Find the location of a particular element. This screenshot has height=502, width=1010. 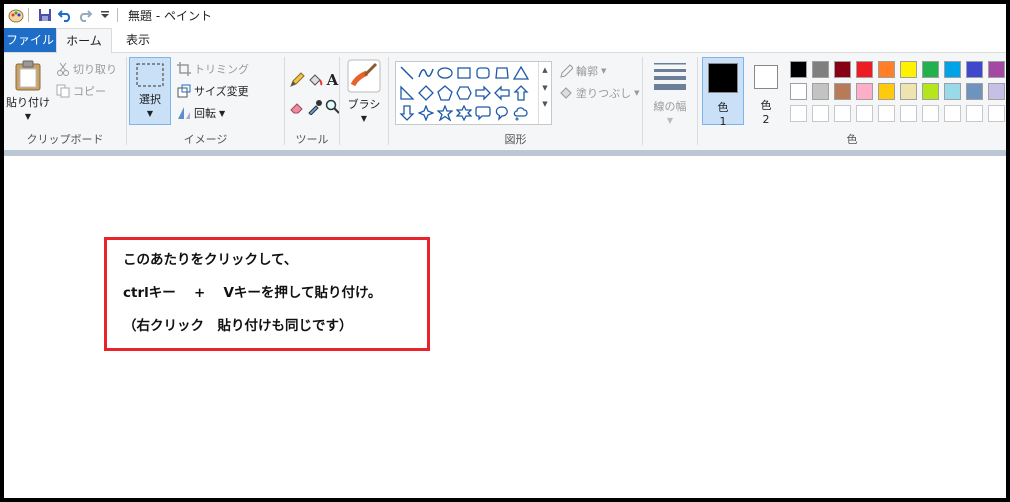

hexagon-shape-icon is located at coordinates (463, 92).